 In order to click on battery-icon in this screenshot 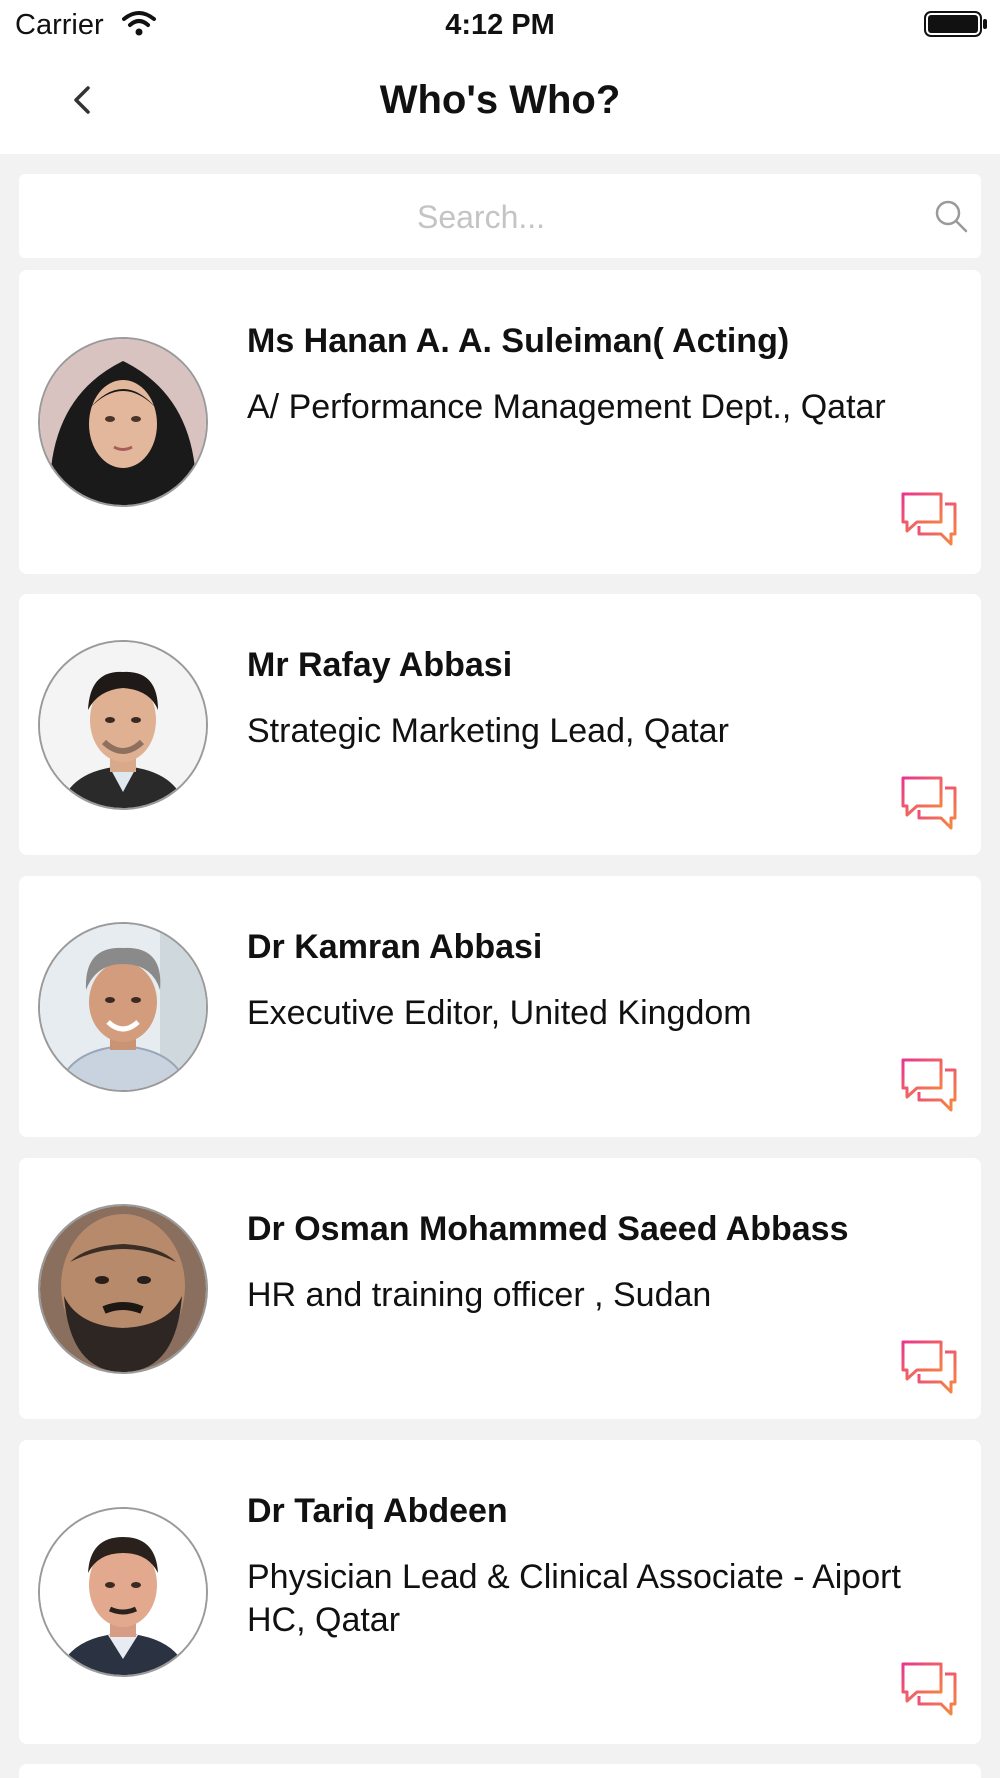, I will do `click(955, 24)`.